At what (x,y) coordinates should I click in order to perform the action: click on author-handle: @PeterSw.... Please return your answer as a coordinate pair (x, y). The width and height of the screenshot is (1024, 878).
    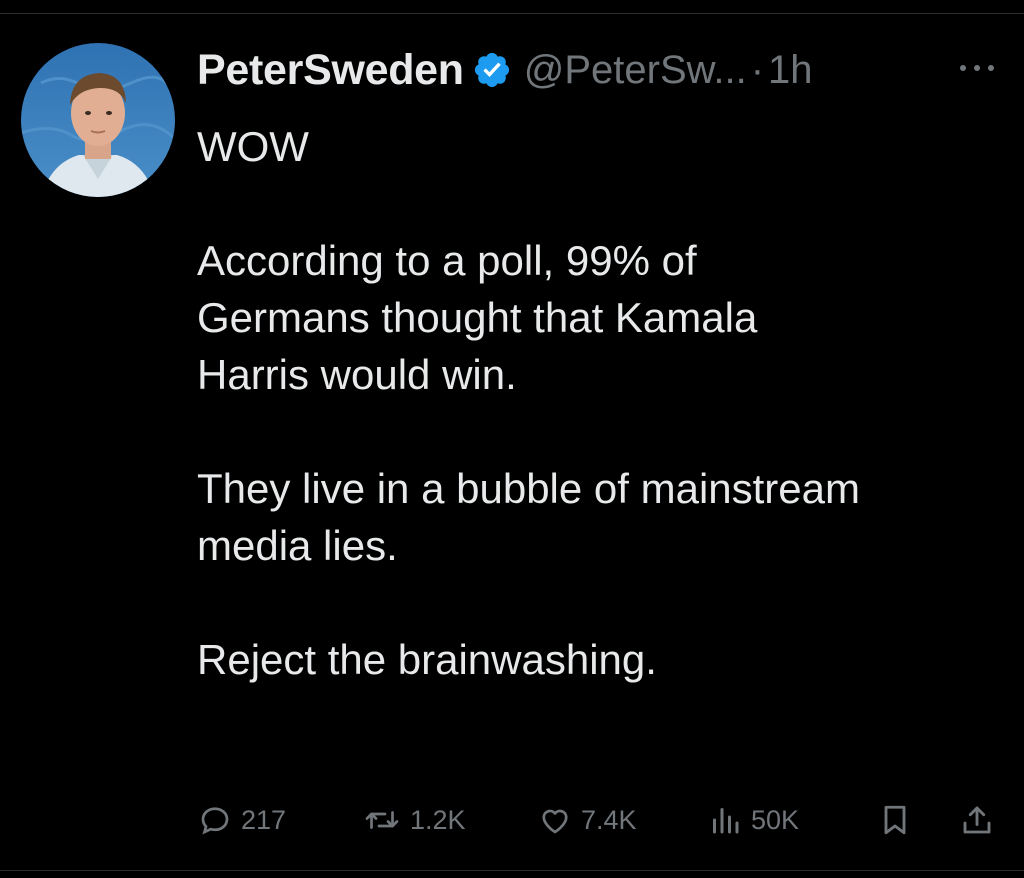
    Looking at the image, I should click on (635, 70).